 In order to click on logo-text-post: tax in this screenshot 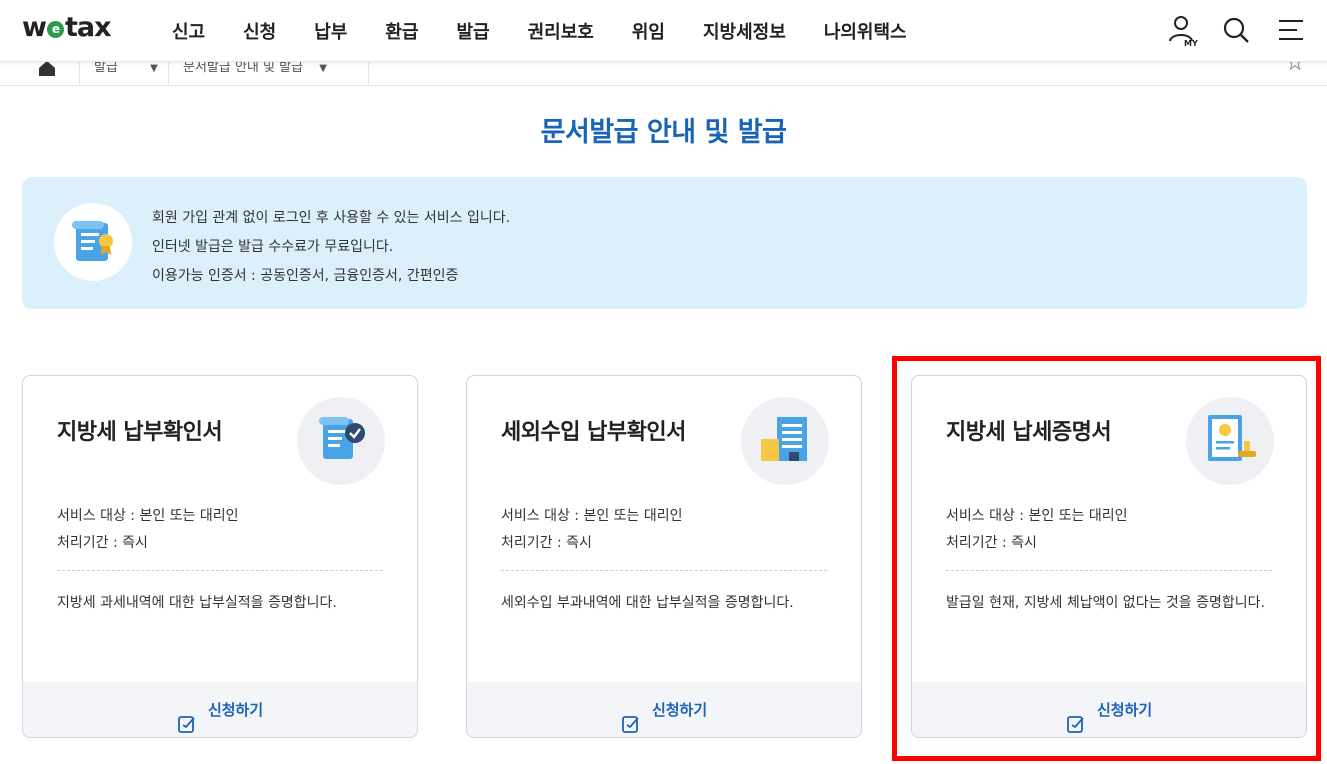, I will do `click(88, 27)`.